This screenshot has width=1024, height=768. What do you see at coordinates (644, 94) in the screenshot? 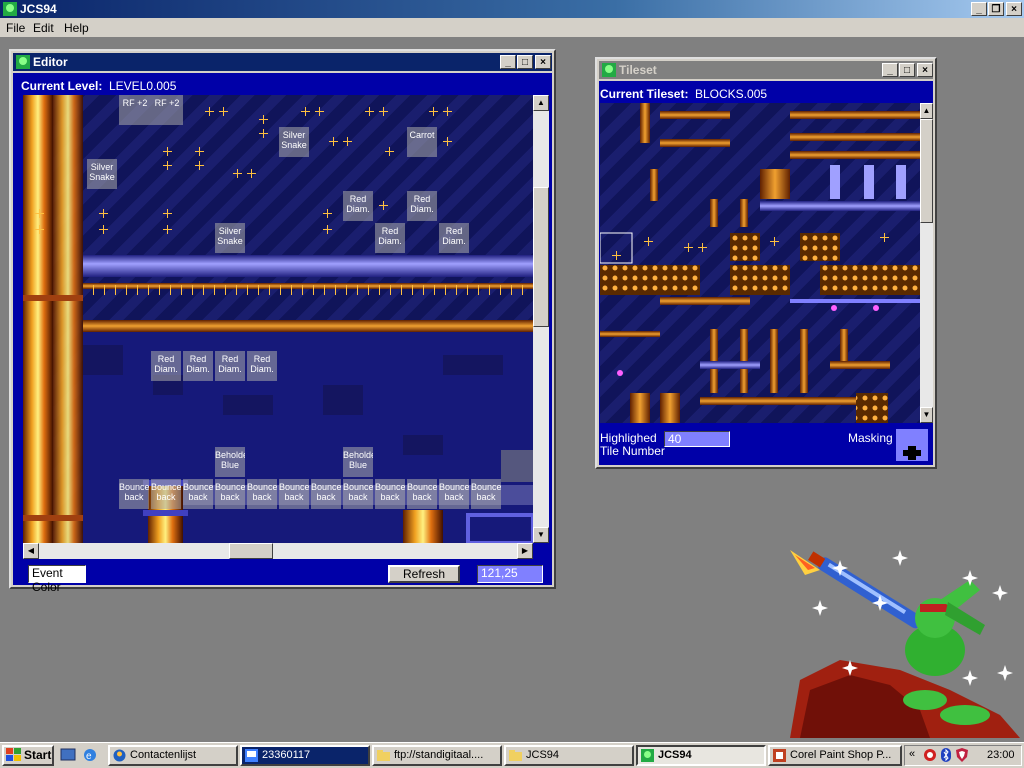
I see `current-tileset-label: Current Tileset:` at bounding box center [644, 94].